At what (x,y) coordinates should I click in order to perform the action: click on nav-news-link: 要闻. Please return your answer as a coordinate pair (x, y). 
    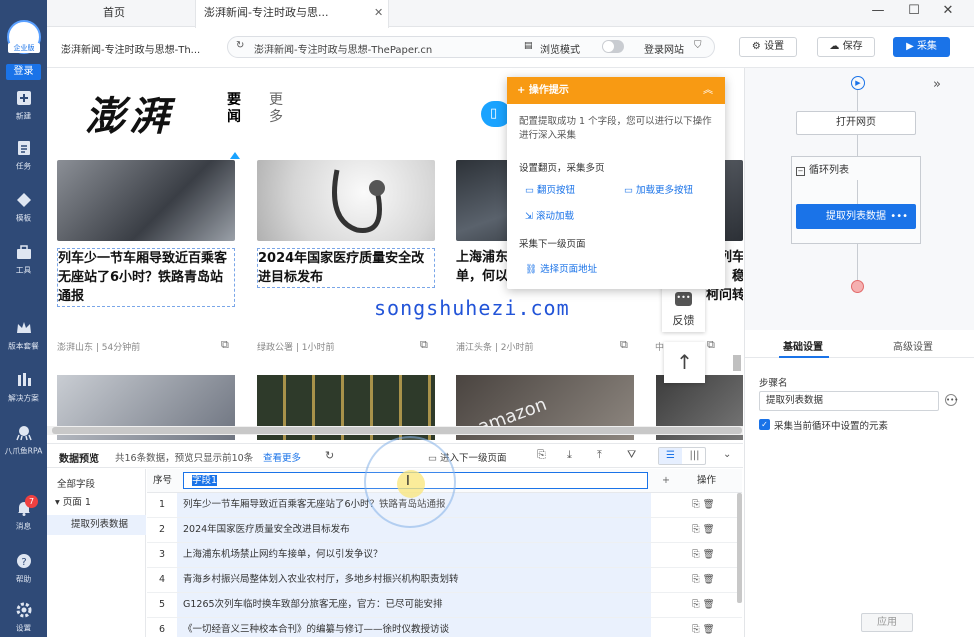
    Looking at the image, I should click on (235, 109).